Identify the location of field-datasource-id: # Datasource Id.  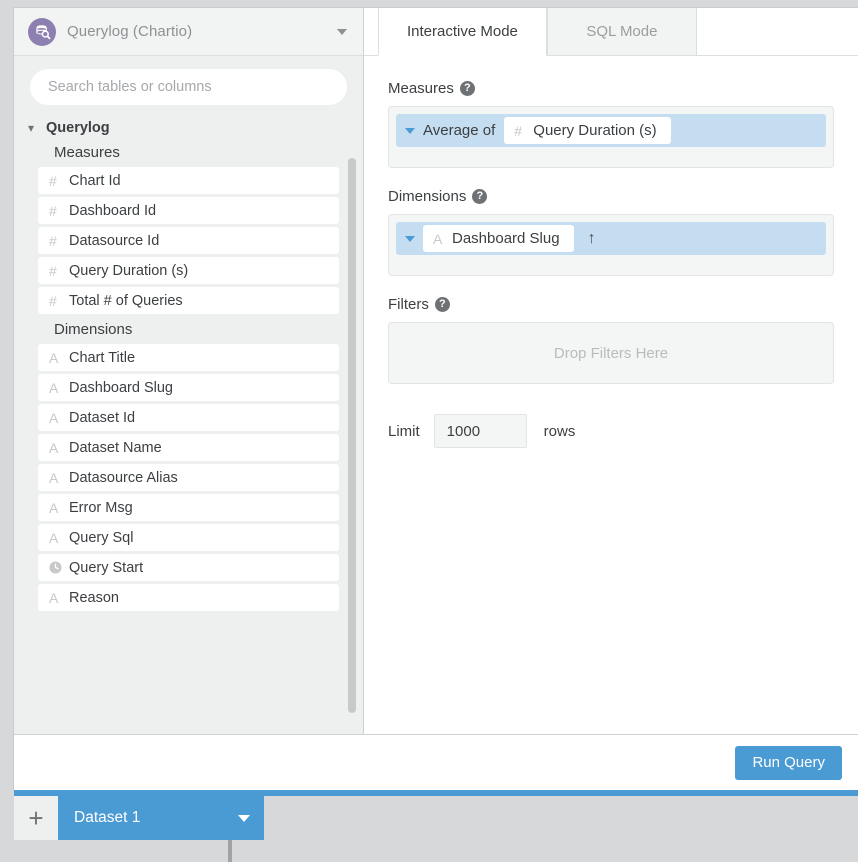
(188, 240).